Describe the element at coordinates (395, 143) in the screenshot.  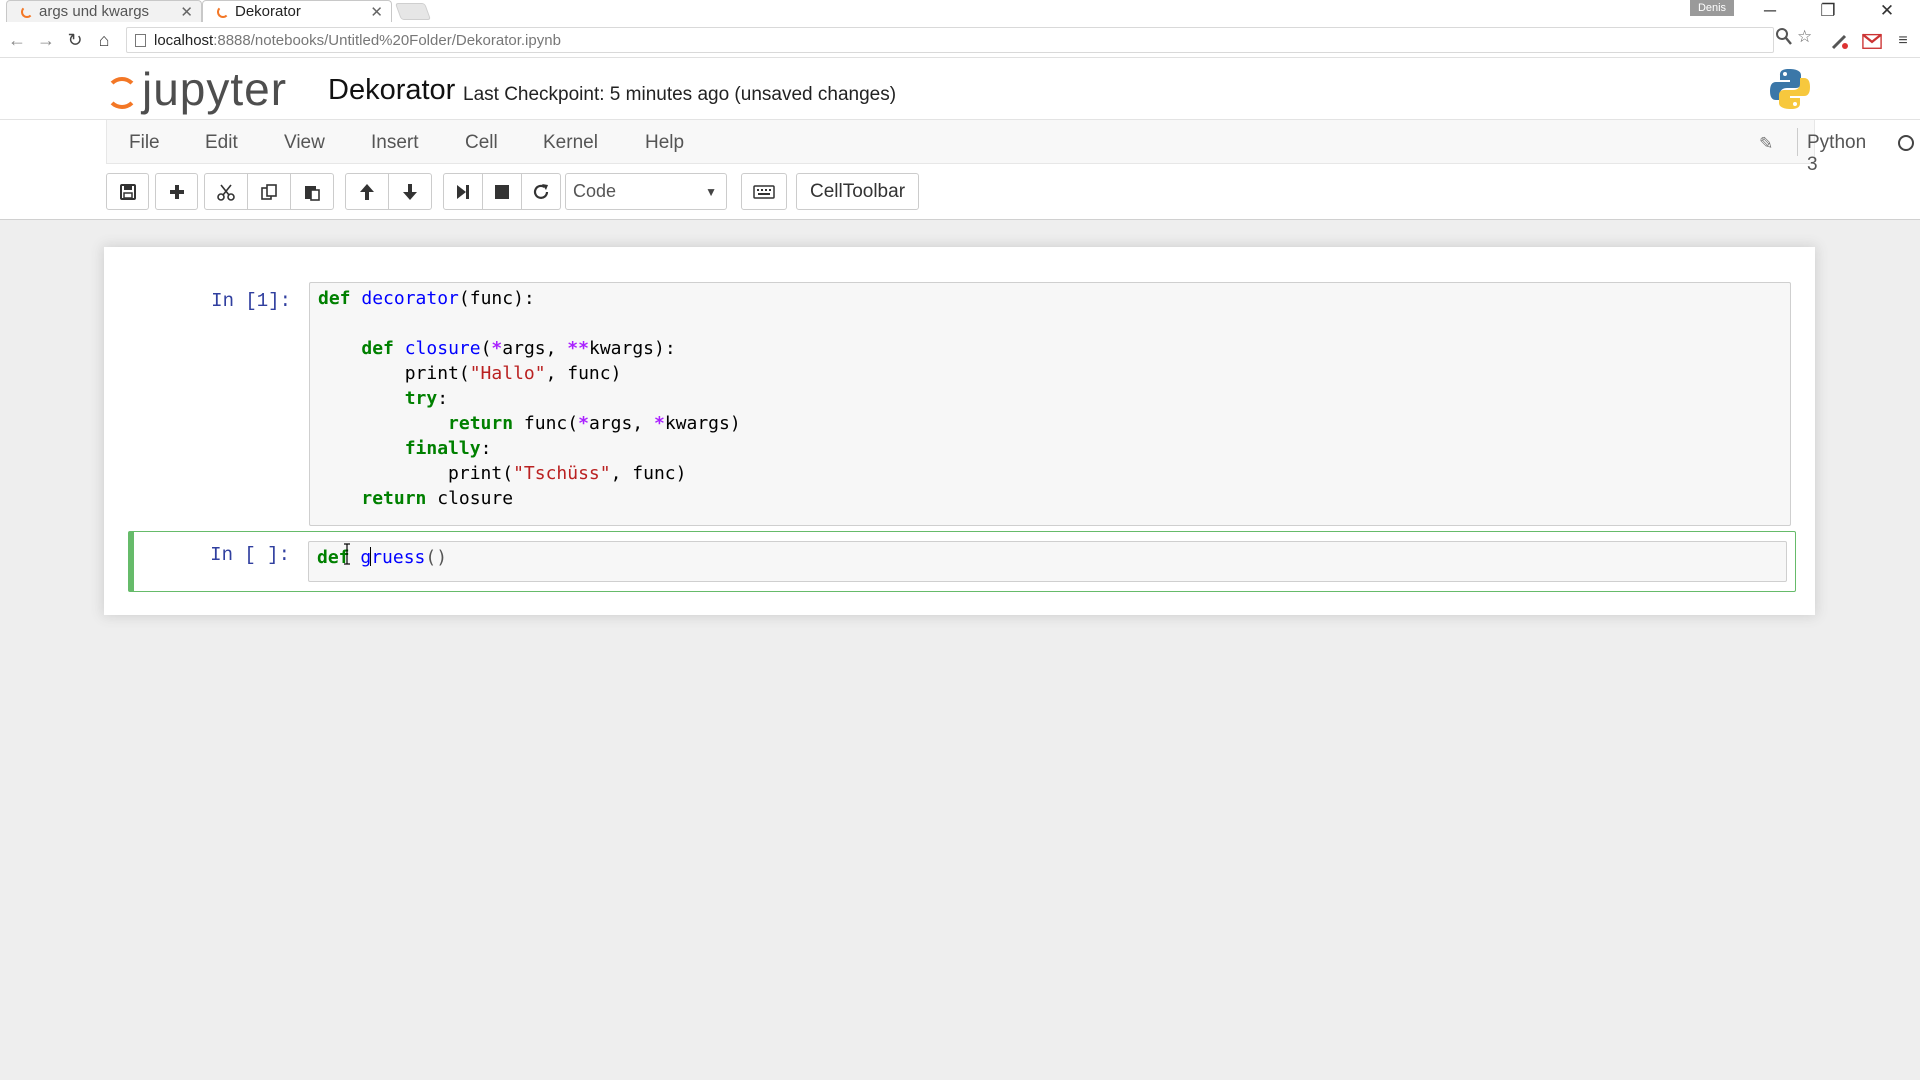
I see `menu-insert: Insert` at that location.